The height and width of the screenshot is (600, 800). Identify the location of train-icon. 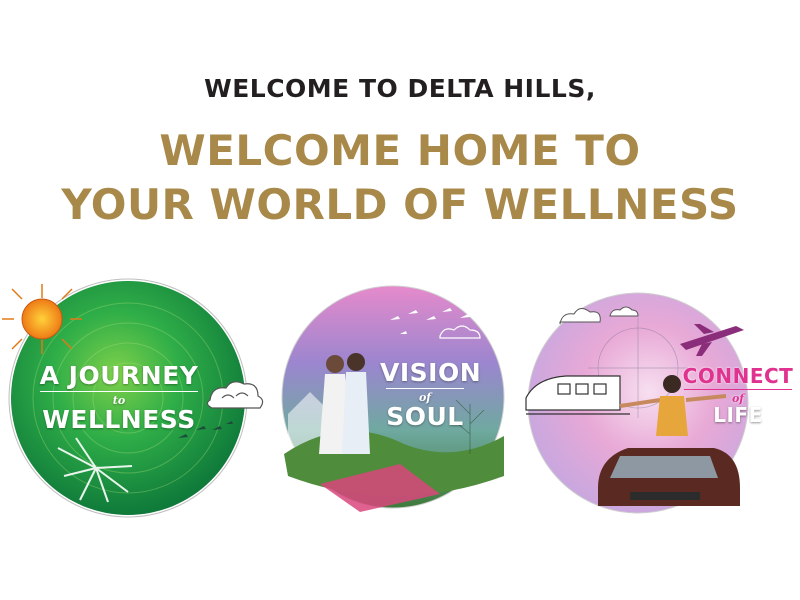
(577, 395).